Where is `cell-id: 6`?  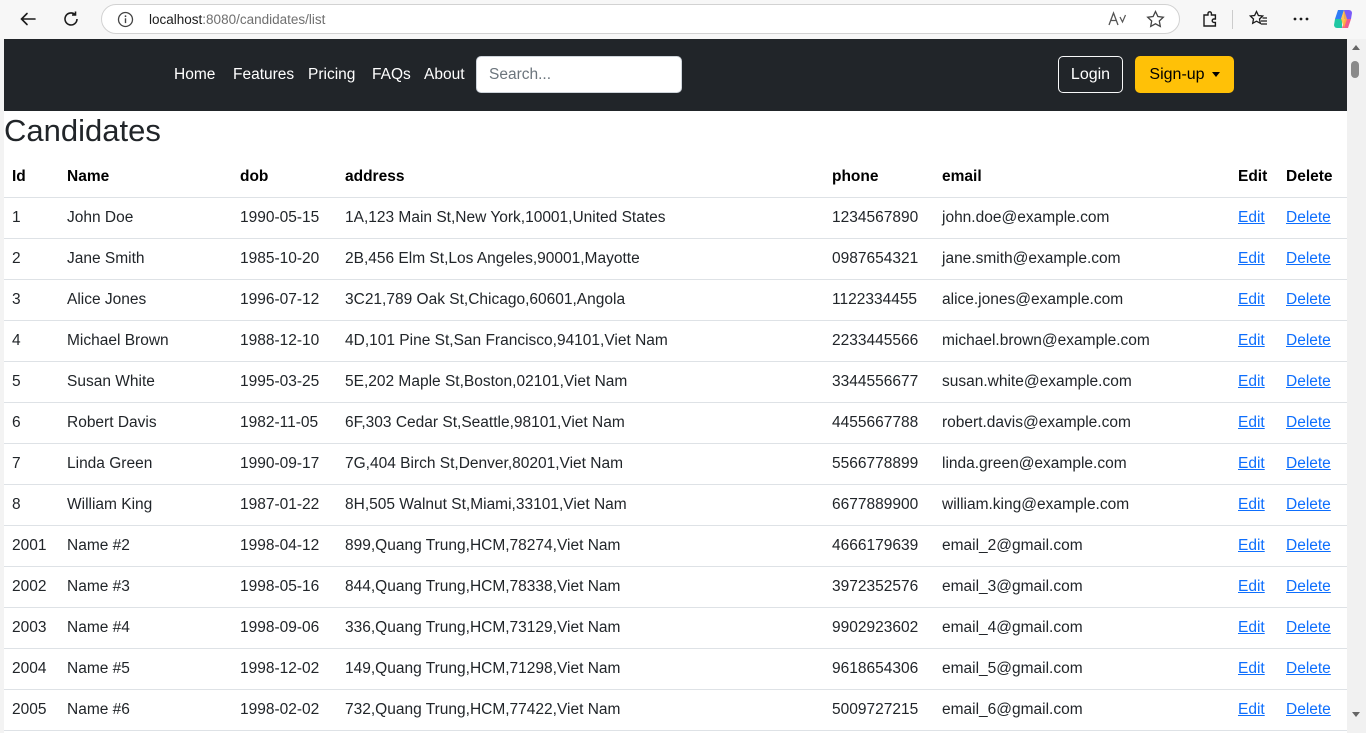 cell-id: 6 is located at coordinates (31, 423).